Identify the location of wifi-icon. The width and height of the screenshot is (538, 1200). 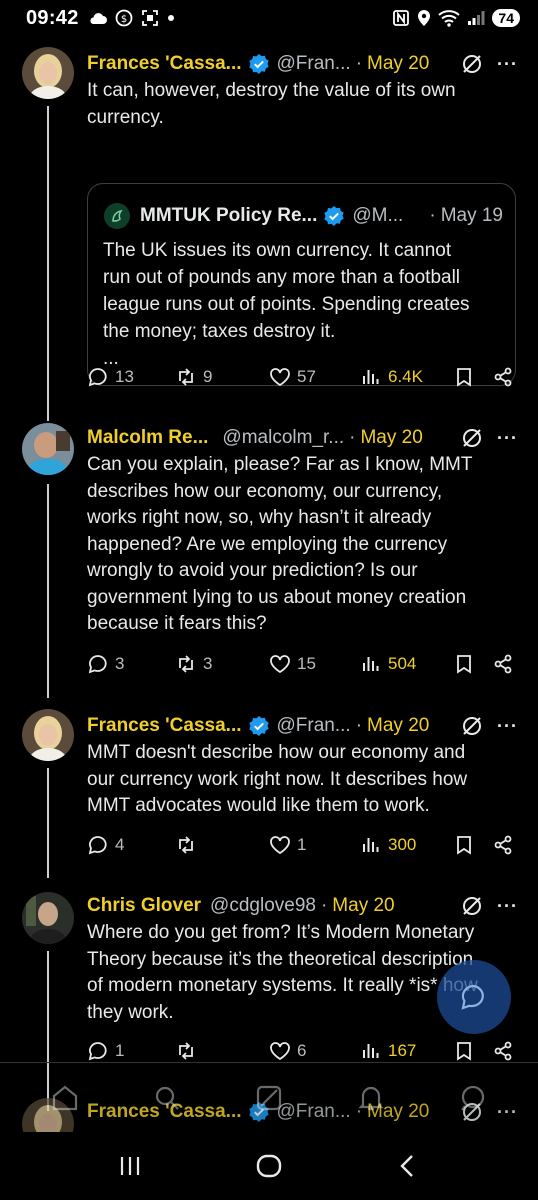
(449, 18).